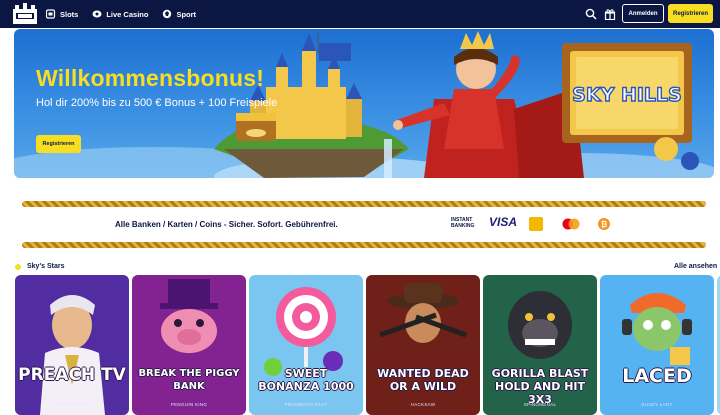 This screenshot has width=720, height=415. I want to click on login-button: Anmelden, so click(643, 13).